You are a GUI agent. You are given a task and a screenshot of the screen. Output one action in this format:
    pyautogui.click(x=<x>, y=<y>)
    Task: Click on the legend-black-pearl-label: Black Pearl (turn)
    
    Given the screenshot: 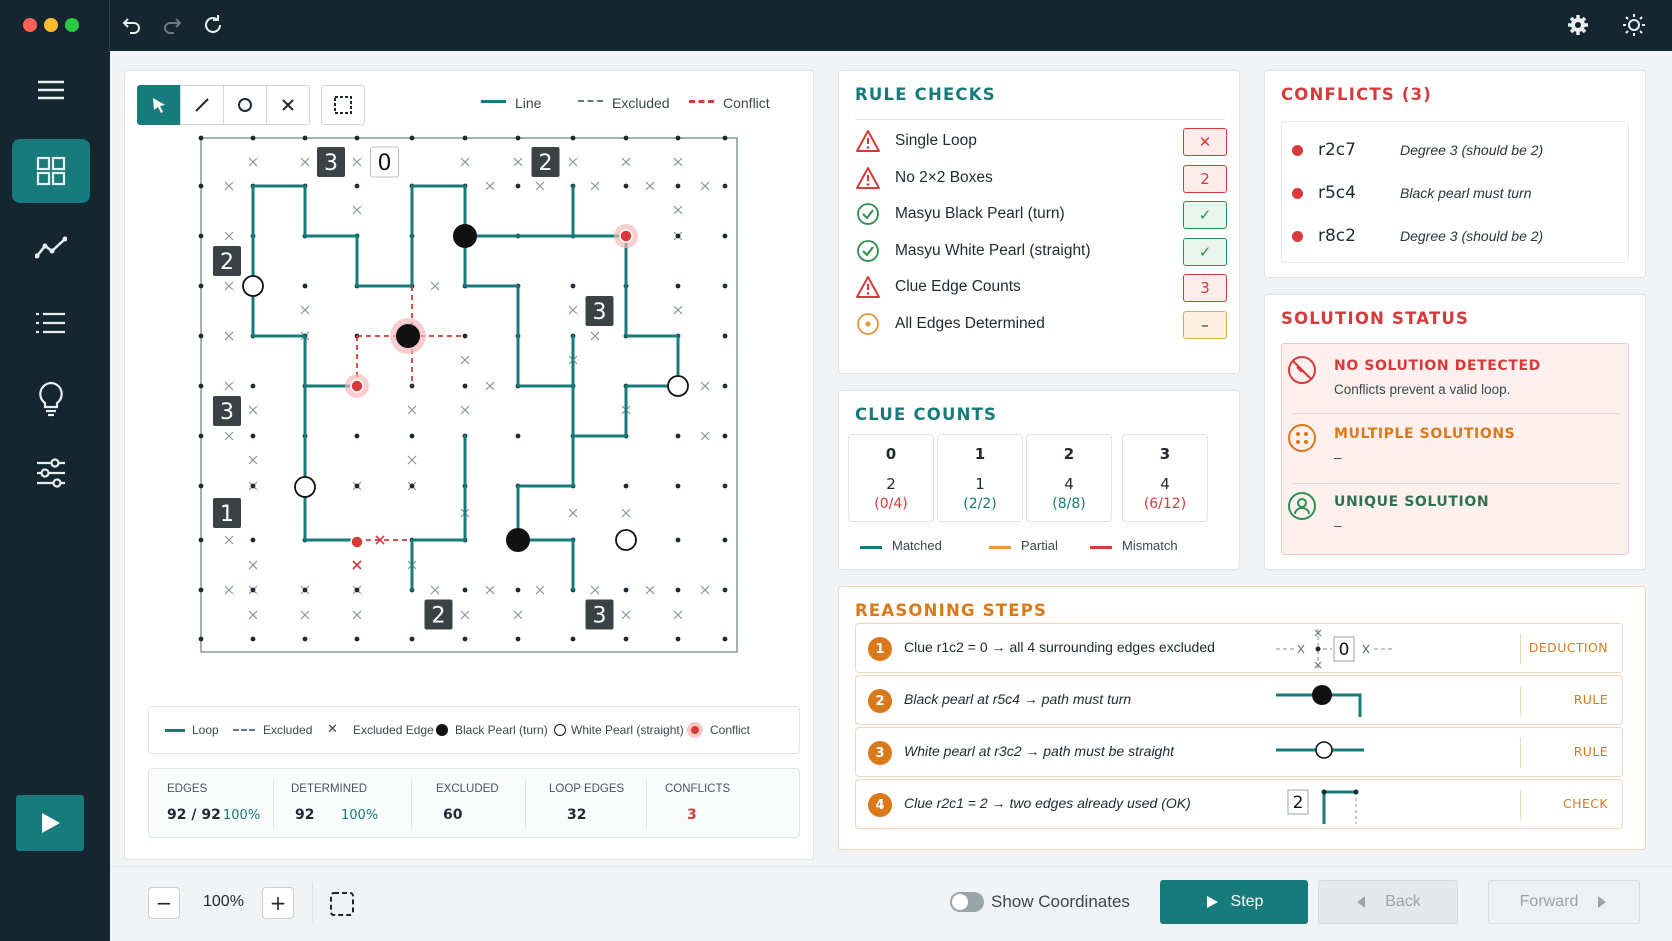 What is the action you would take?
    pyautogui.click(x=501, y=730)
    